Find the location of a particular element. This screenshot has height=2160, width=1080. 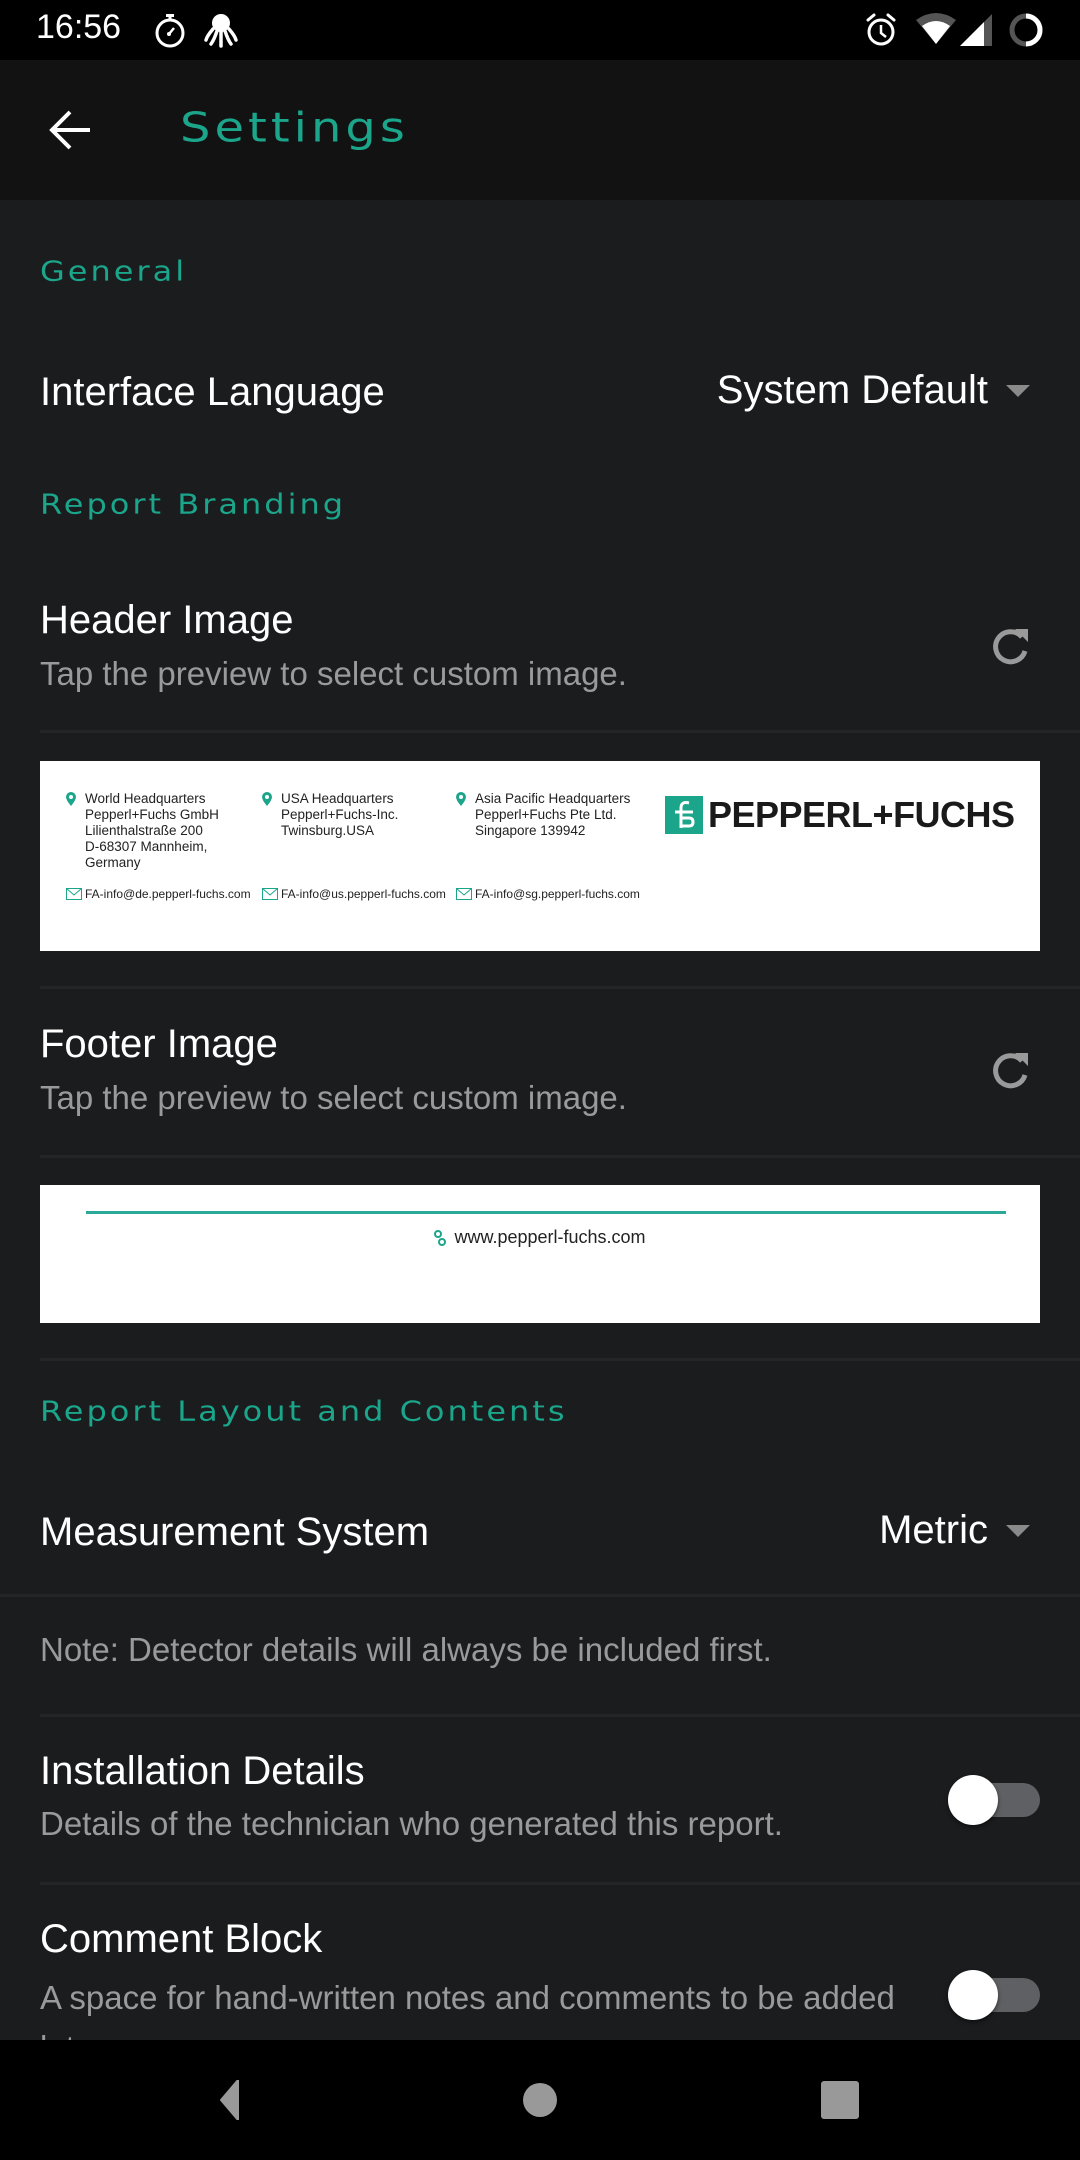

battery-icon is located at coordinates (1026, 30).